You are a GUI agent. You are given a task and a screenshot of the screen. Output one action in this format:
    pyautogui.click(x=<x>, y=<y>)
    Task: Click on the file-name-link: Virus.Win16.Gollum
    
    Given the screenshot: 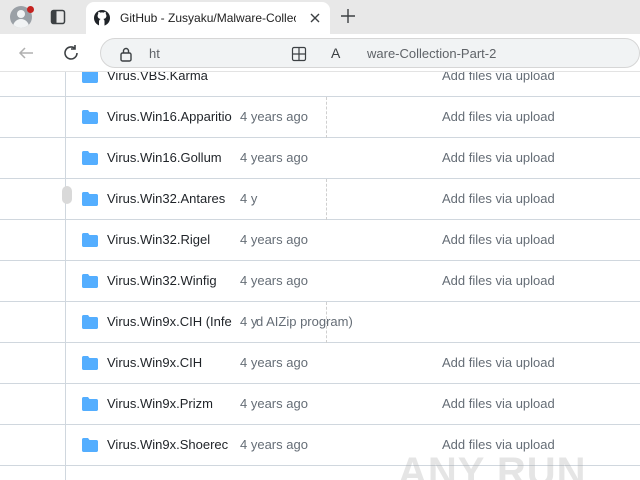 What is the action you would take?
    pyautogui.click(x=164, y=157)
    